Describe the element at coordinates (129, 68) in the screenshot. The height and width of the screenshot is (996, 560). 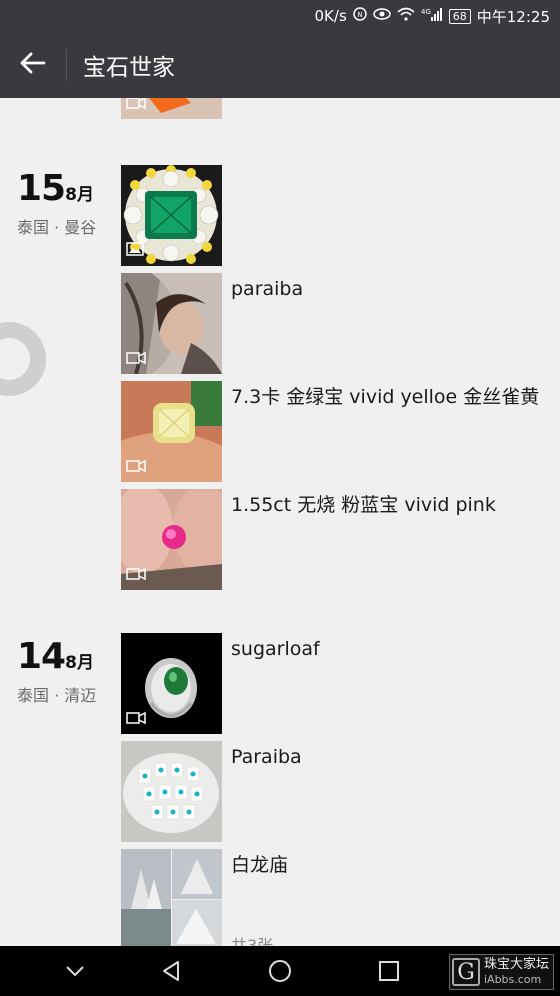
I see `page-title: 宝石世家` at that location.